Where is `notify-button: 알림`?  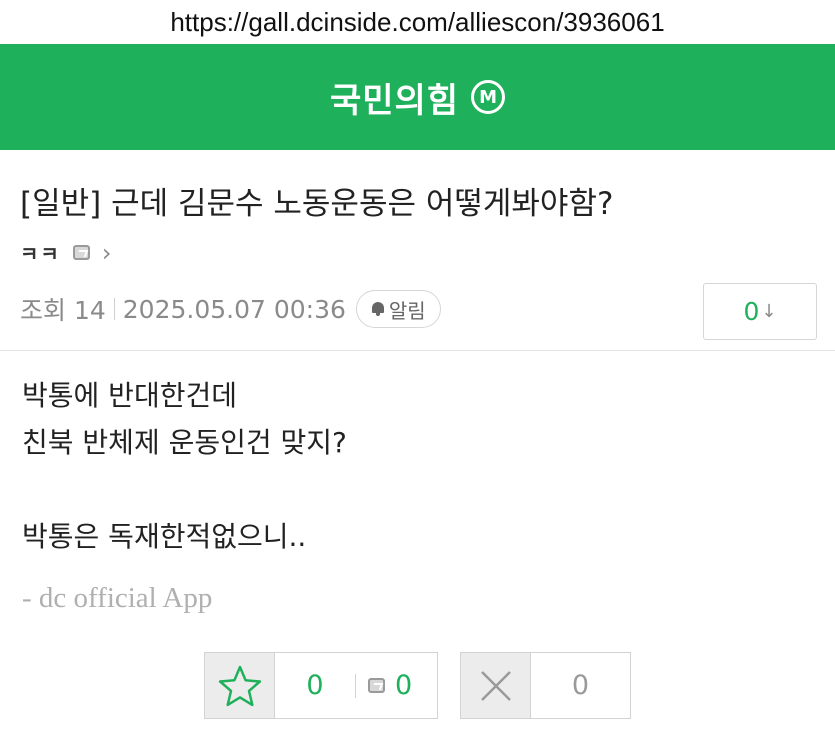 notify-button: 알림 is located at coordinates (398, 309).